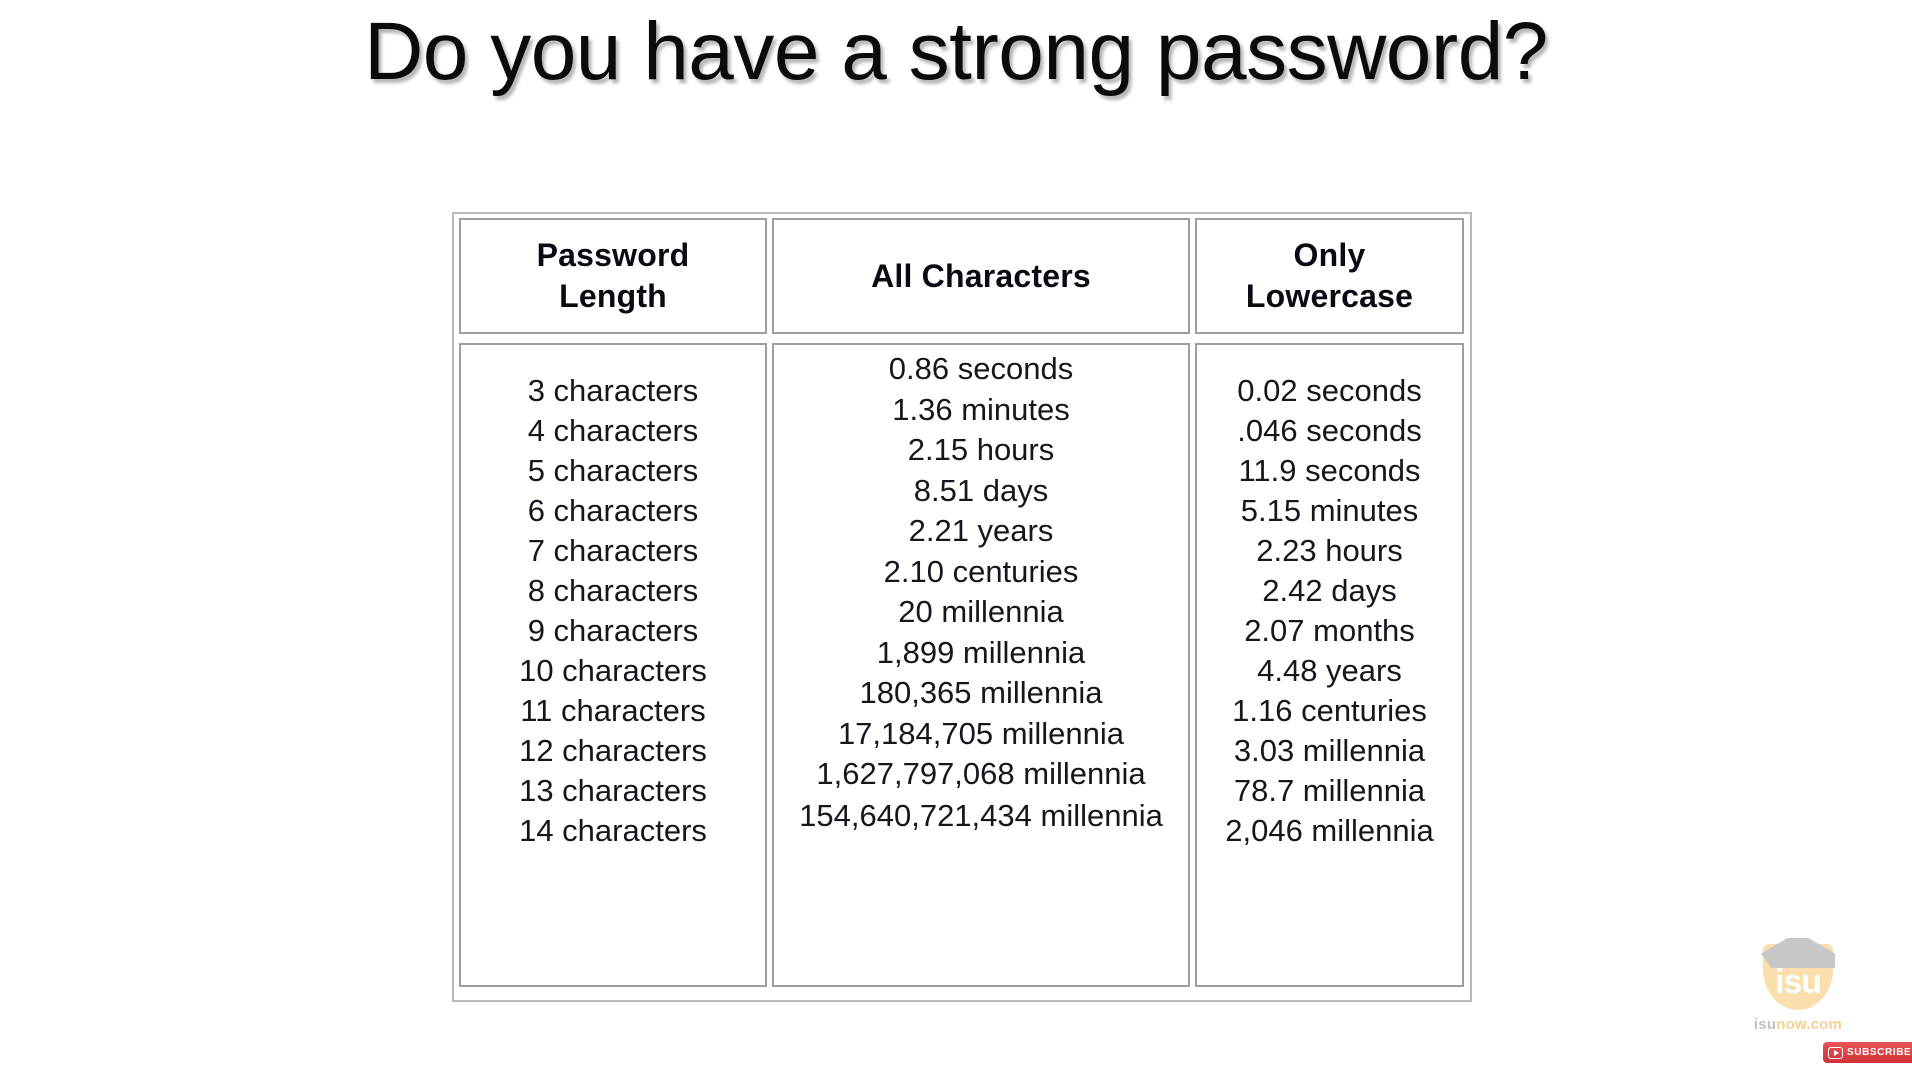 The width and height of the screenshot is (1912, 1080). What do you see at coordinates (613, 510) in the screenshot?
I see `list-item: 6 characters` at bounding box center [613, 510].